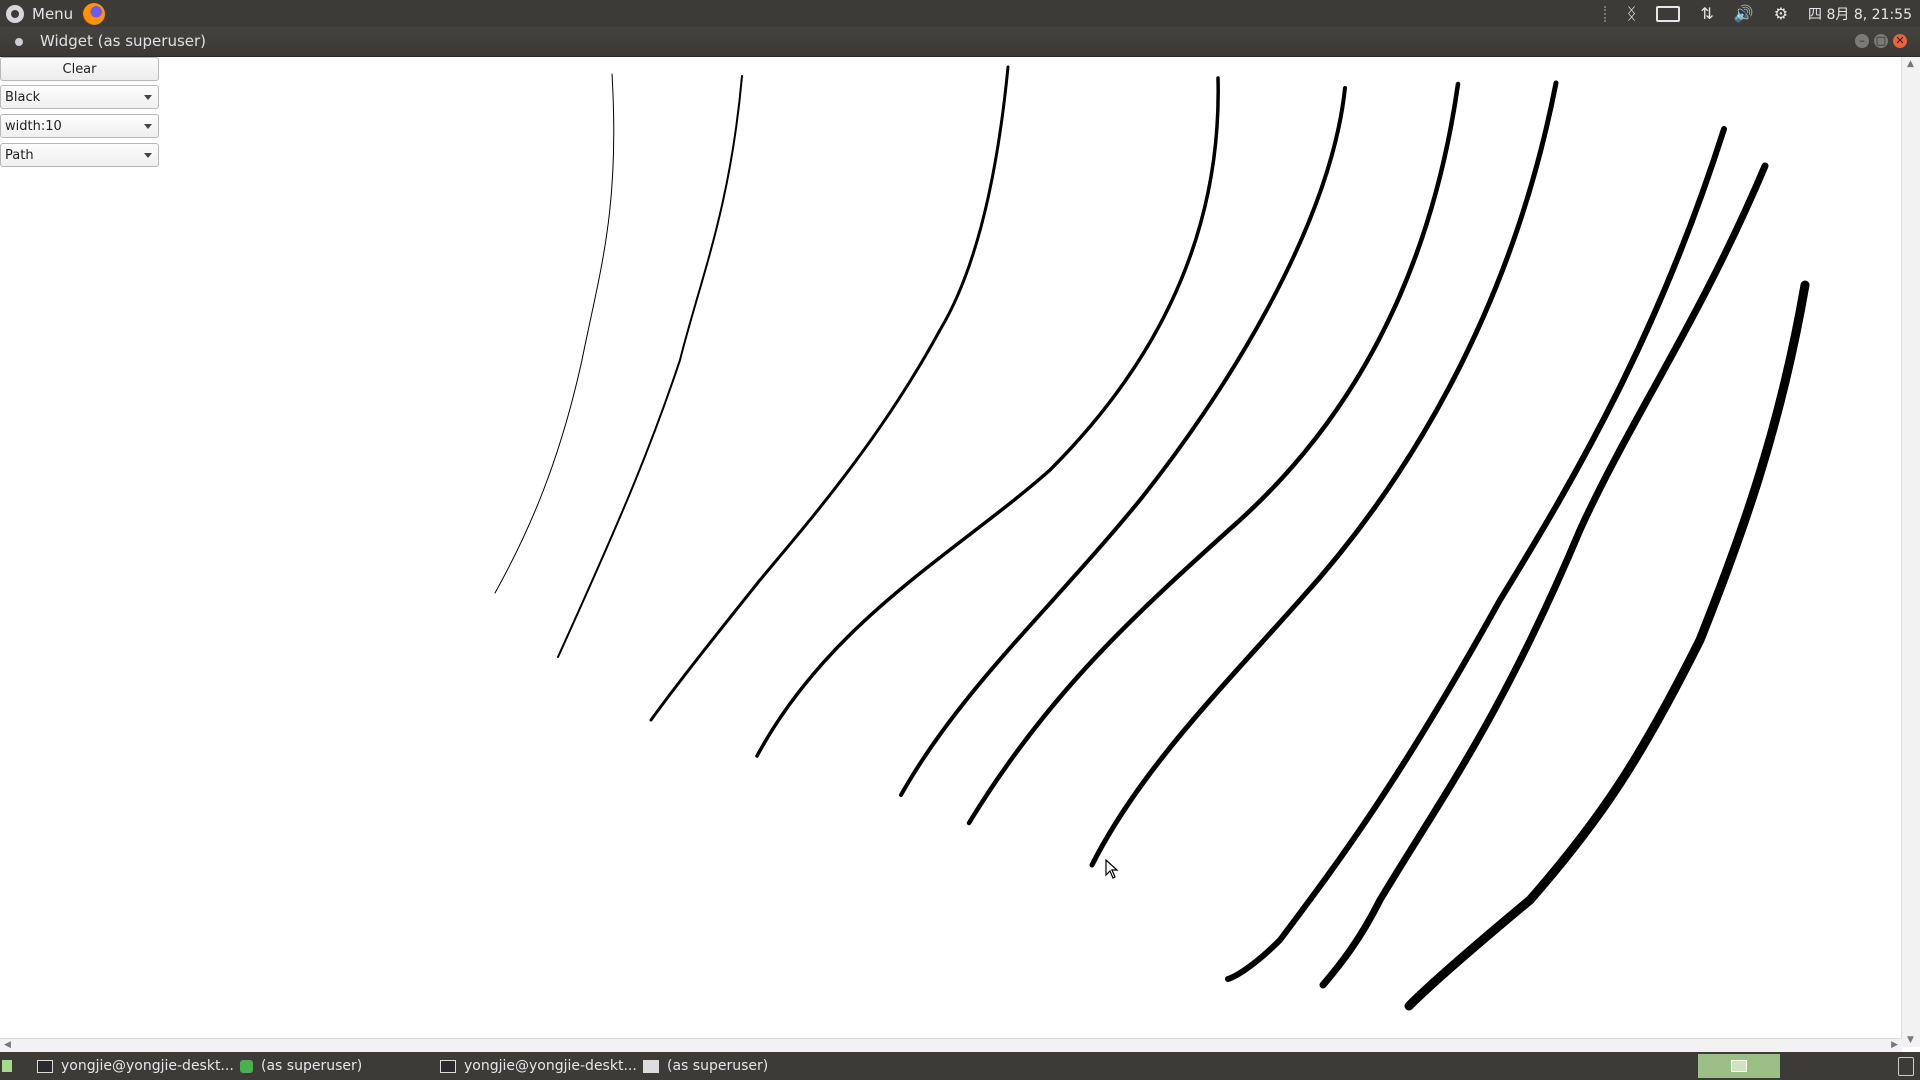 This screenshot has width=1920, height=1080. Describe the element at coordinates (79, 126) in the screenshot. I see `width-select: width:10` at that location.